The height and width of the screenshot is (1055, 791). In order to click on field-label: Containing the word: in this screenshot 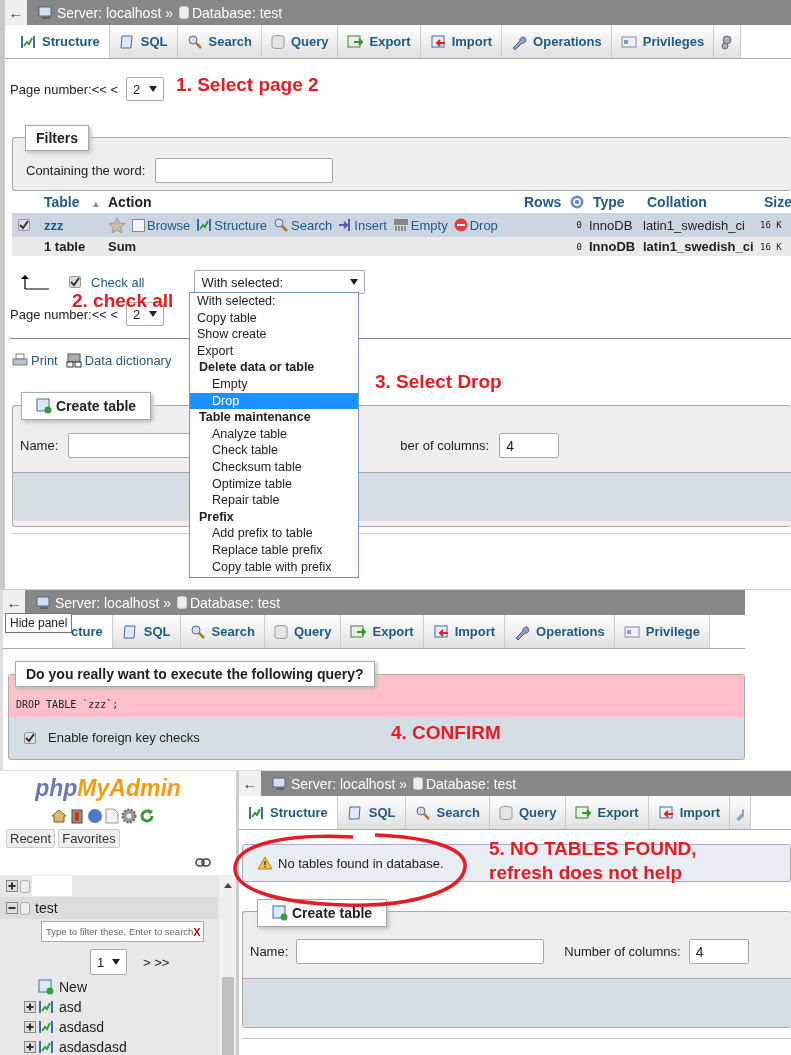, I will do `click(86, 170)`.